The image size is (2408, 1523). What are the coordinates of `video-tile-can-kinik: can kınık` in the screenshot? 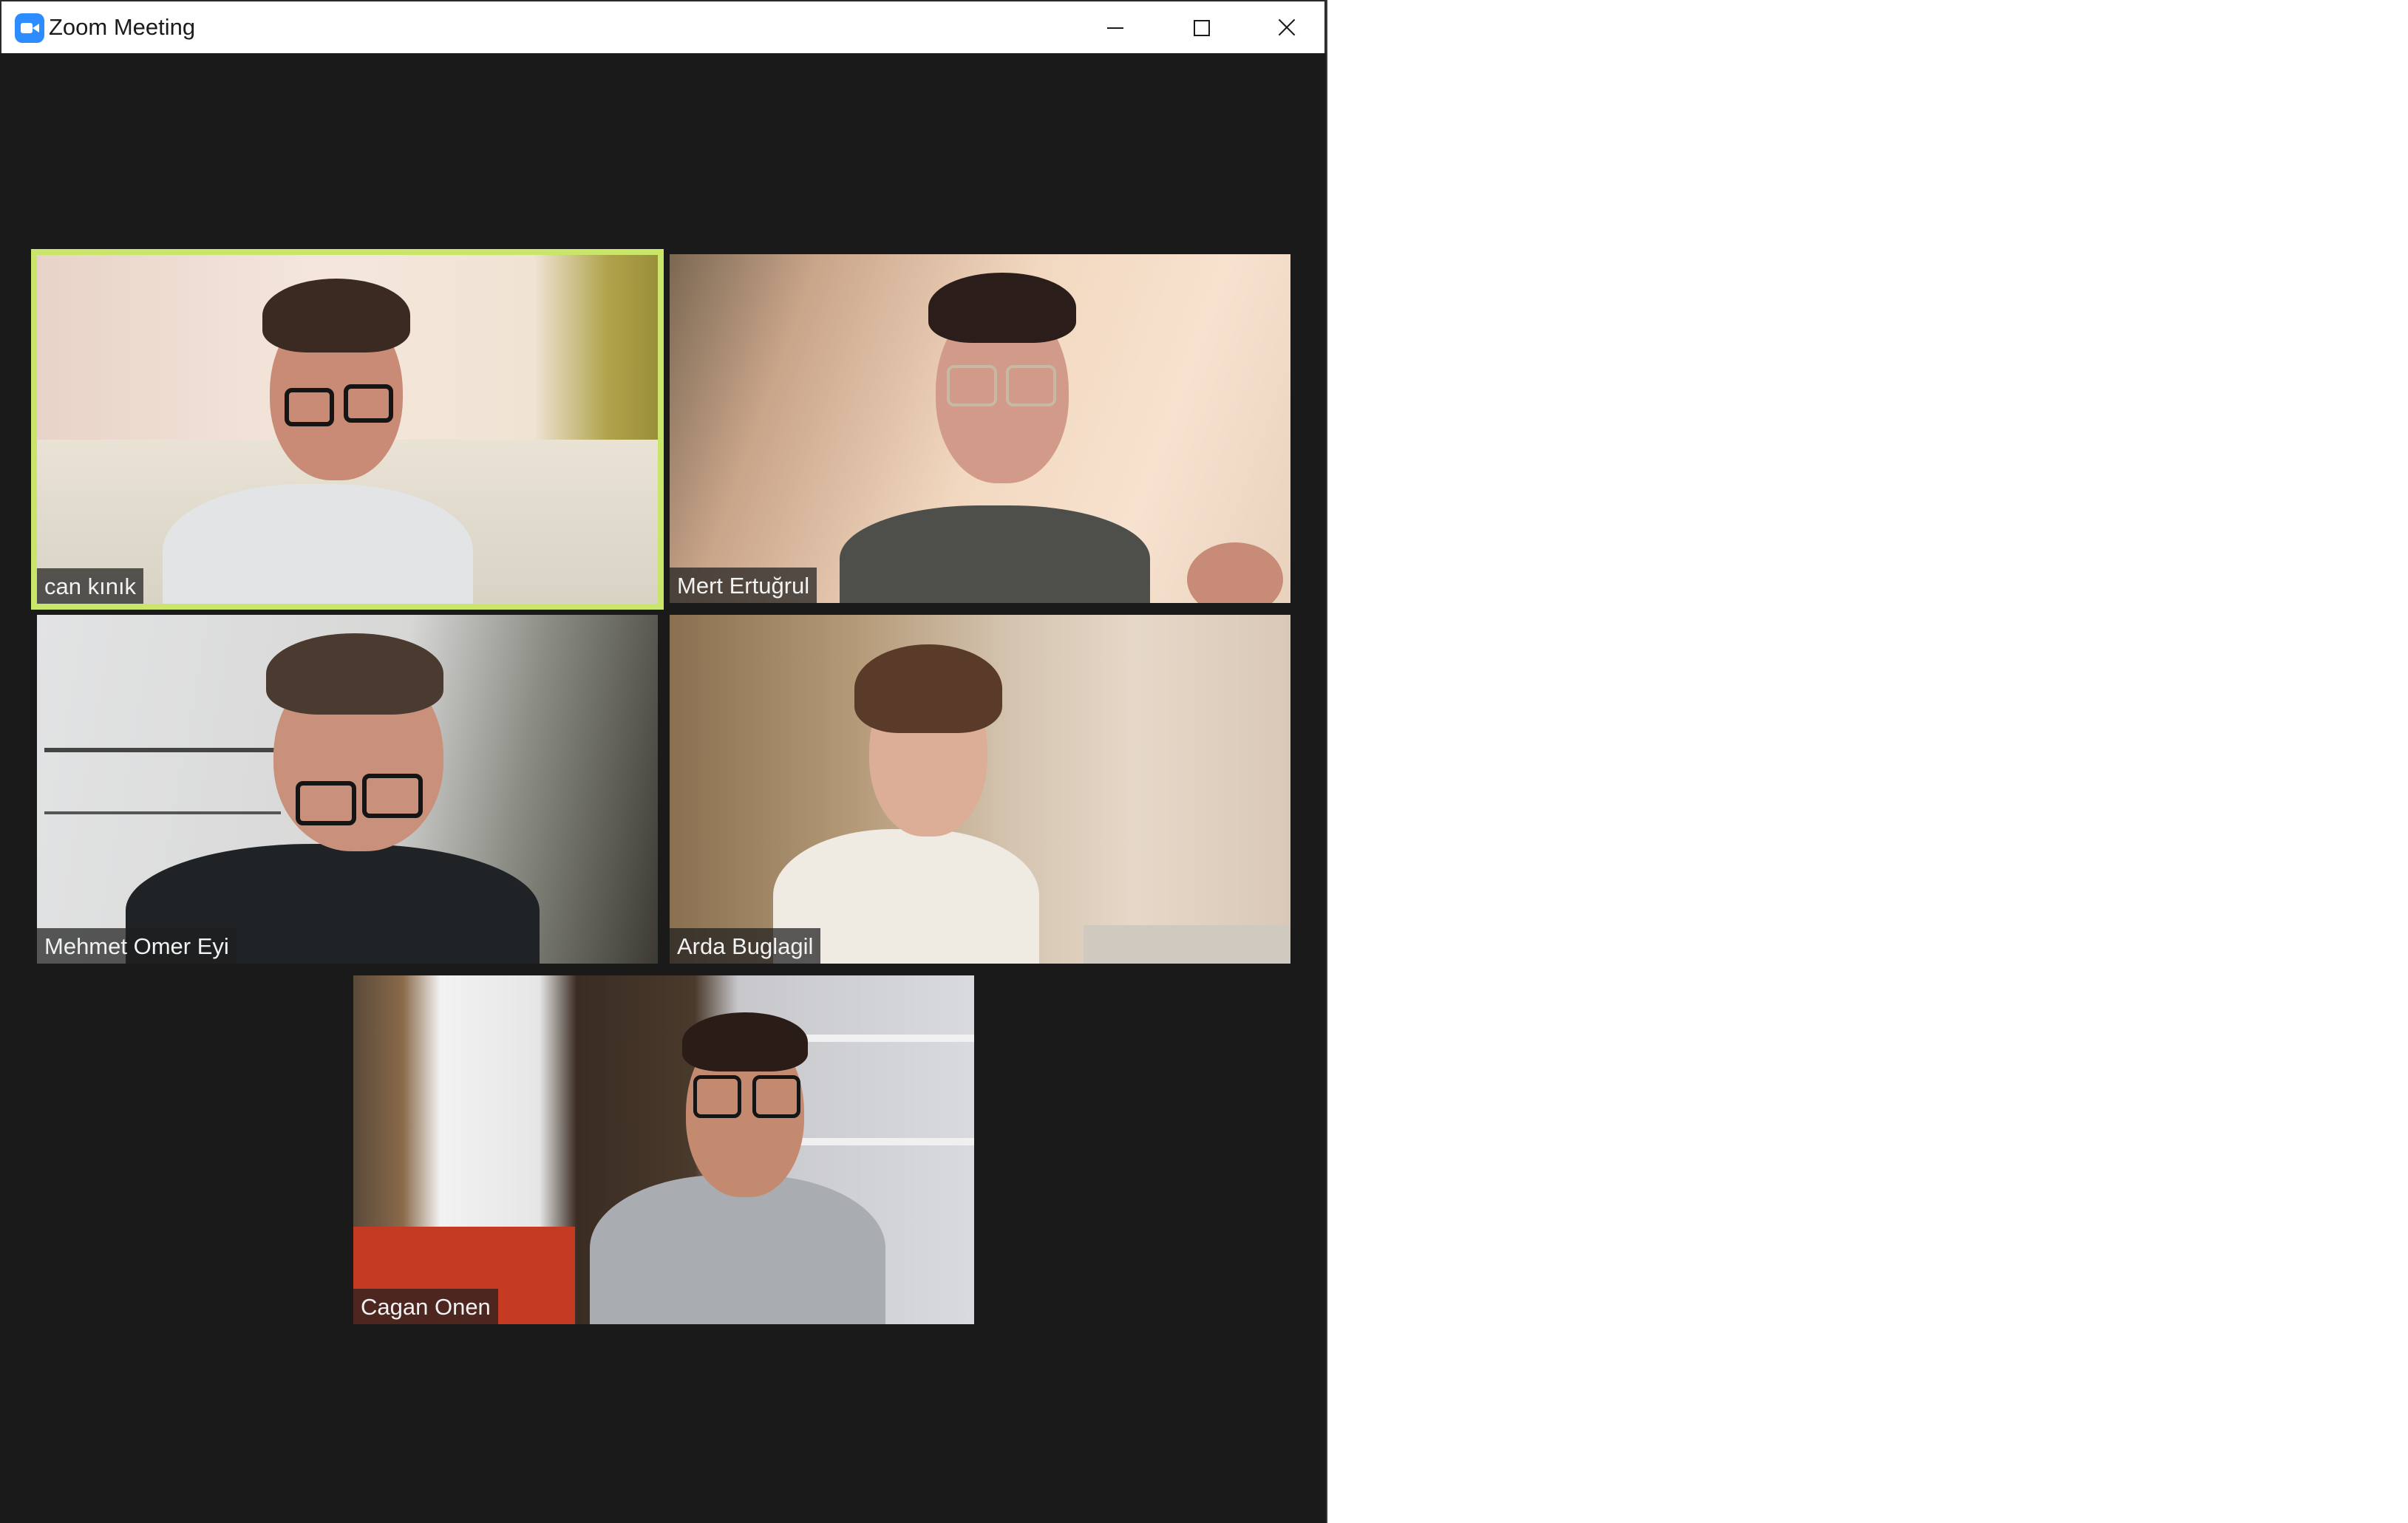 It's located at (347, 430).